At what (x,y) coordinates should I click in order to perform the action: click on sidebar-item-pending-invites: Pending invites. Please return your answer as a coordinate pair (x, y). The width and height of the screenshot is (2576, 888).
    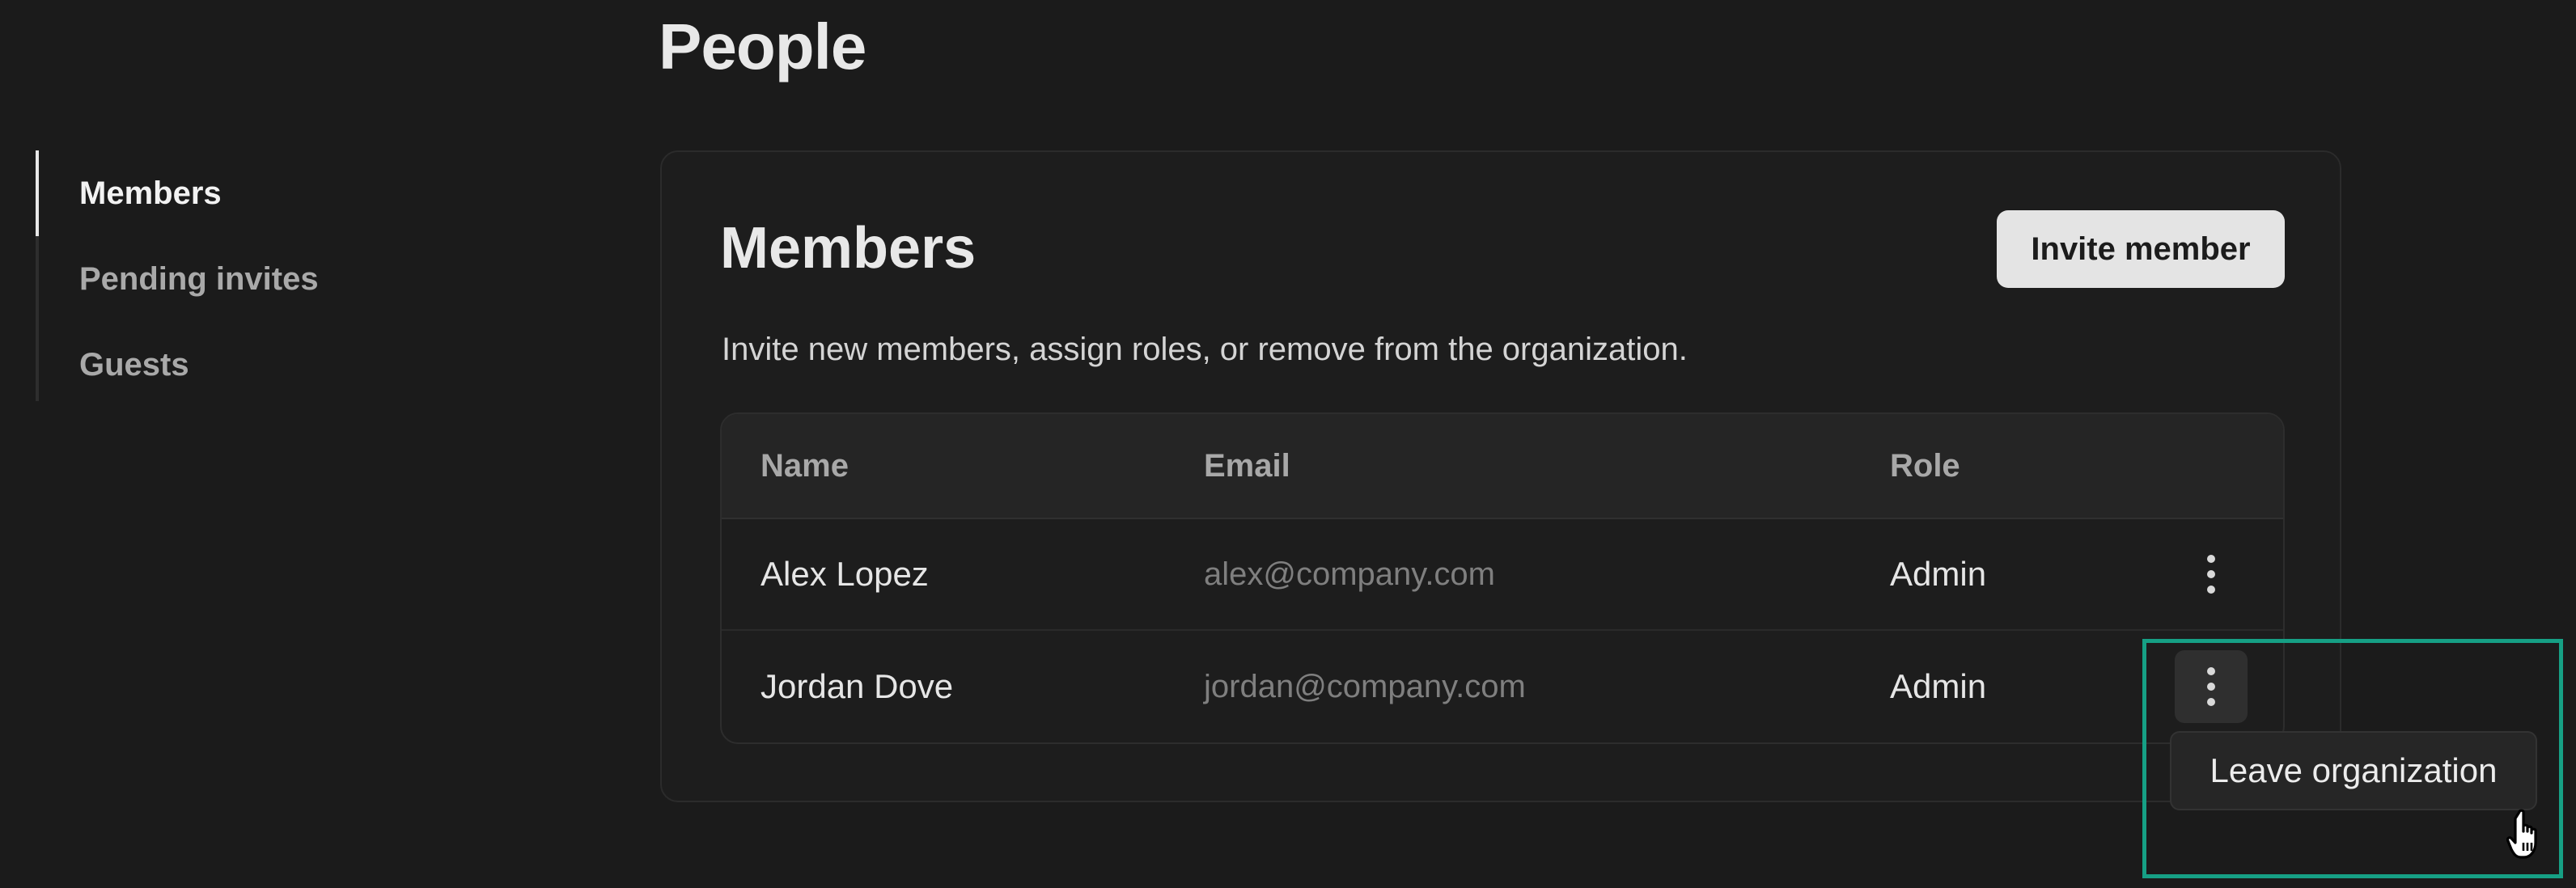
    Looking at the image, I should click on (207, 279).